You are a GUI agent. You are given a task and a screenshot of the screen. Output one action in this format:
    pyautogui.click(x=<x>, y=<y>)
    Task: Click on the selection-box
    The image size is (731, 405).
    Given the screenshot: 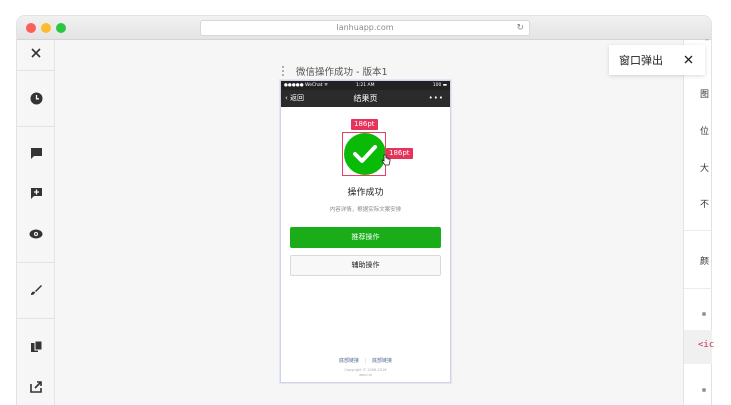 What is the action you would take?
    pyautogui.click(x=364, y=154)
    